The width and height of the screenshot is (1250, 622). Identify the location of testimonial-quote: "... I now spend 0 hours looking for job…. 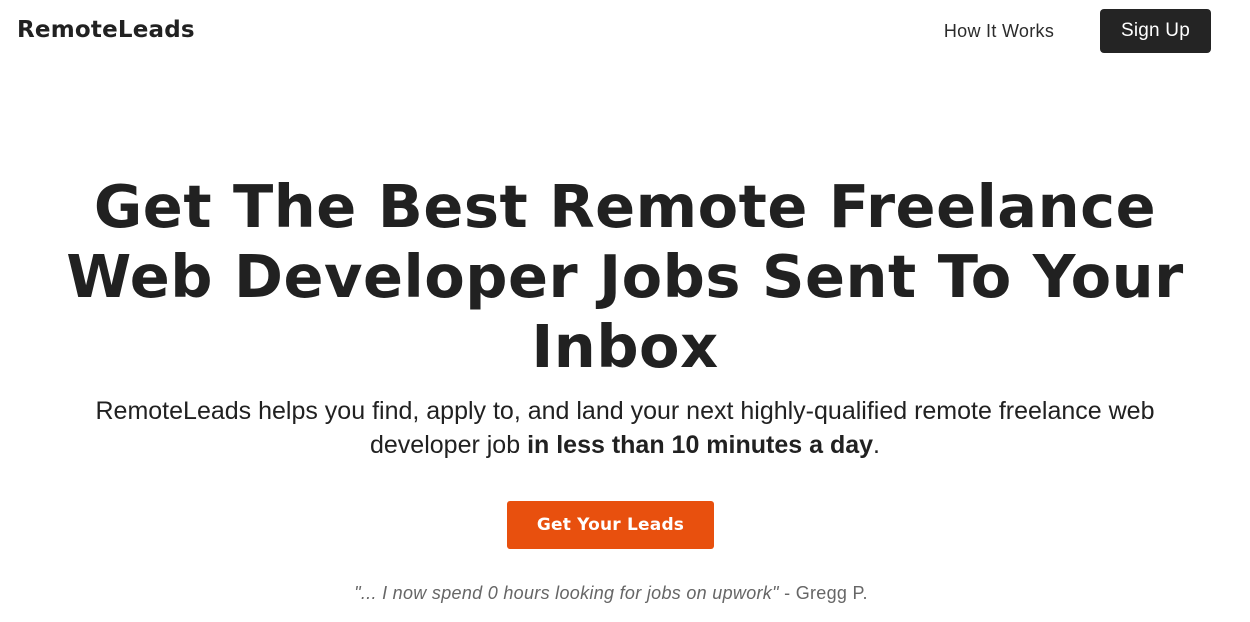
(566, 593).